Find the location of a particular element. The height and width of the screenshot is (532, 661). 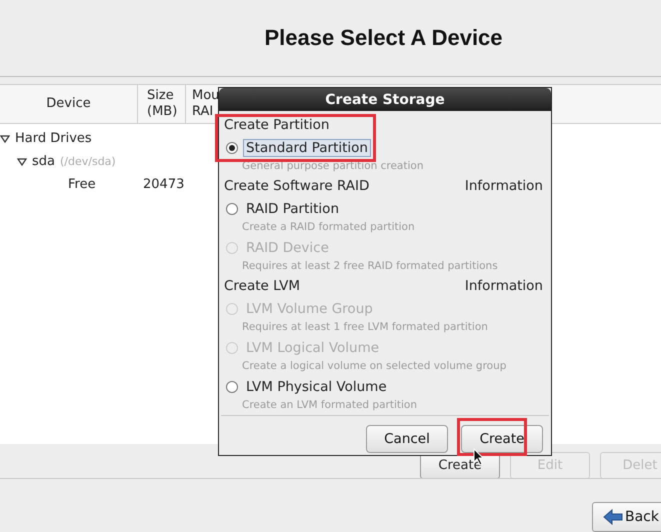

column-header: Device is located at coordinates (69, 104).